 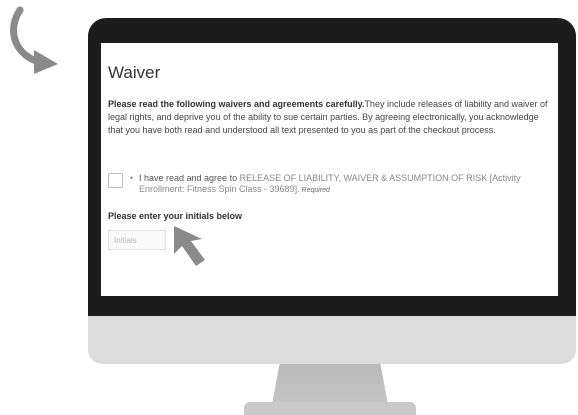 I want to click on monitor-chin, so click(x=332, y=340).